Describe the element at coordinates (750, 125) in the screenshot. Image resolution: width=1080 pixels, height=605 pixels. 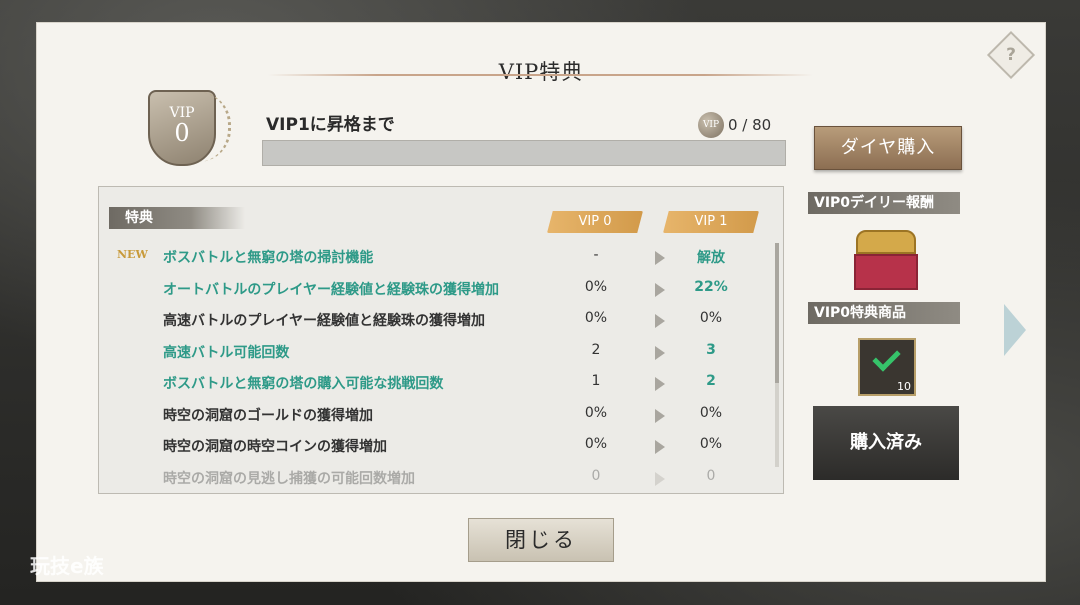
I see `points-value: 0 / 80` at that location.